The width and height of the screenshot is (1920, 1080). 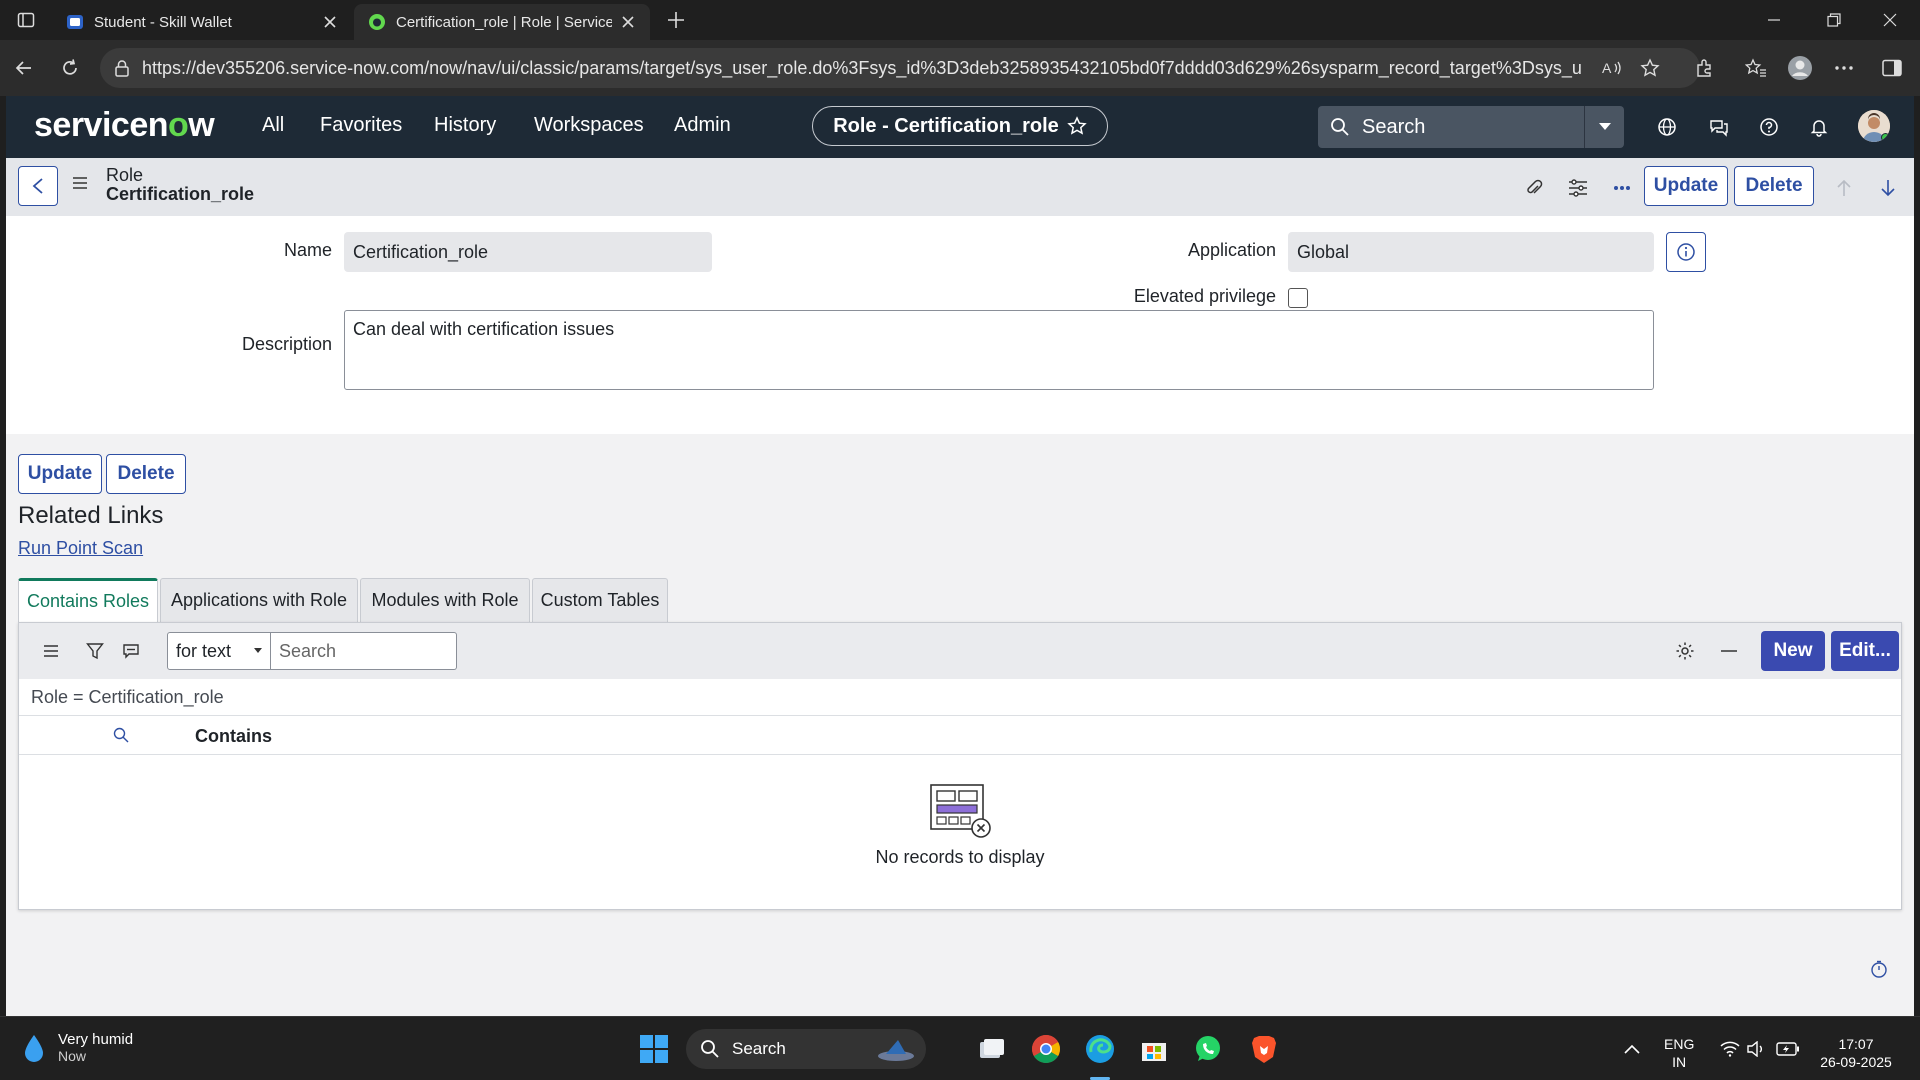 What do you see at coordinates (1578, 188) in the screenshot?
I see `personalize-sliders-icon` at bounding box center [1578, 188].